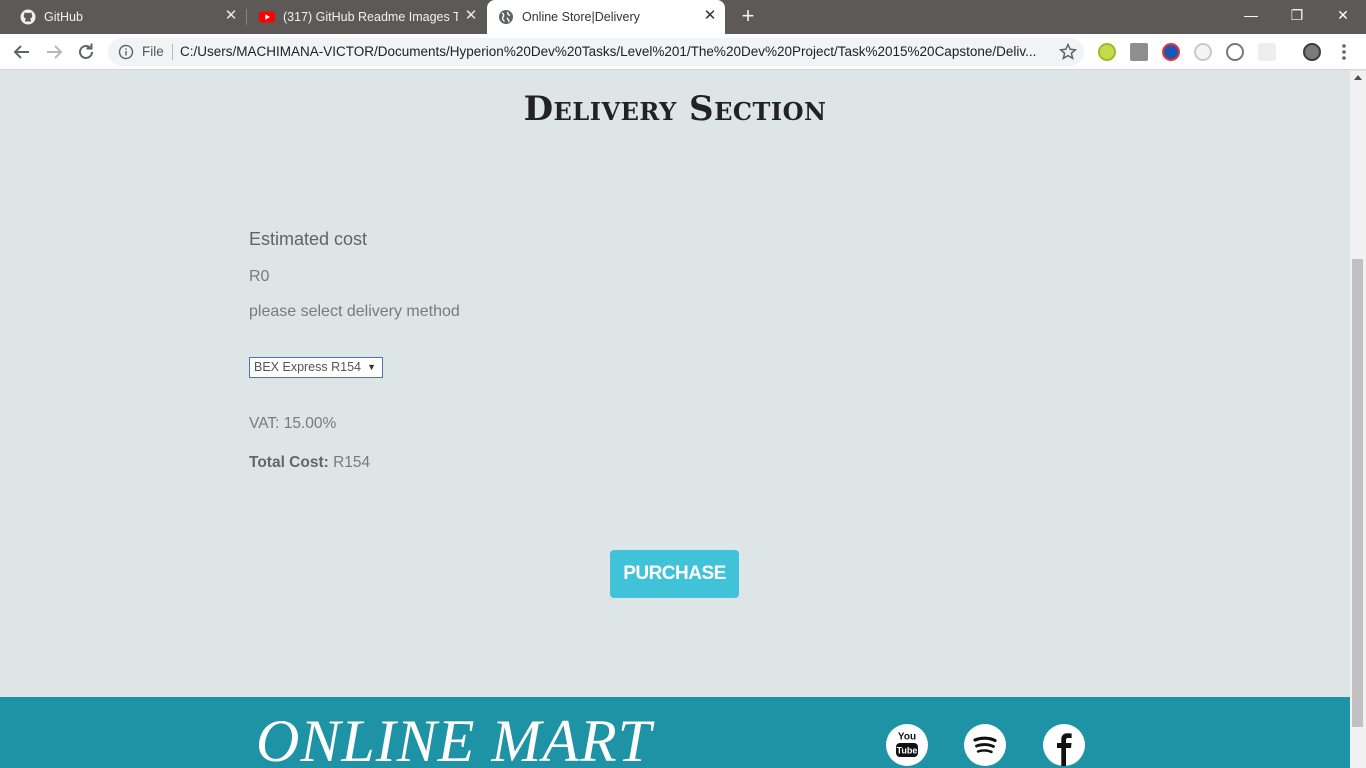 This screenshot has height=768, width=1366. Describe the element at coordinates (352, 462) in the screenshot. I see `total-cost-value: R154` at that location.